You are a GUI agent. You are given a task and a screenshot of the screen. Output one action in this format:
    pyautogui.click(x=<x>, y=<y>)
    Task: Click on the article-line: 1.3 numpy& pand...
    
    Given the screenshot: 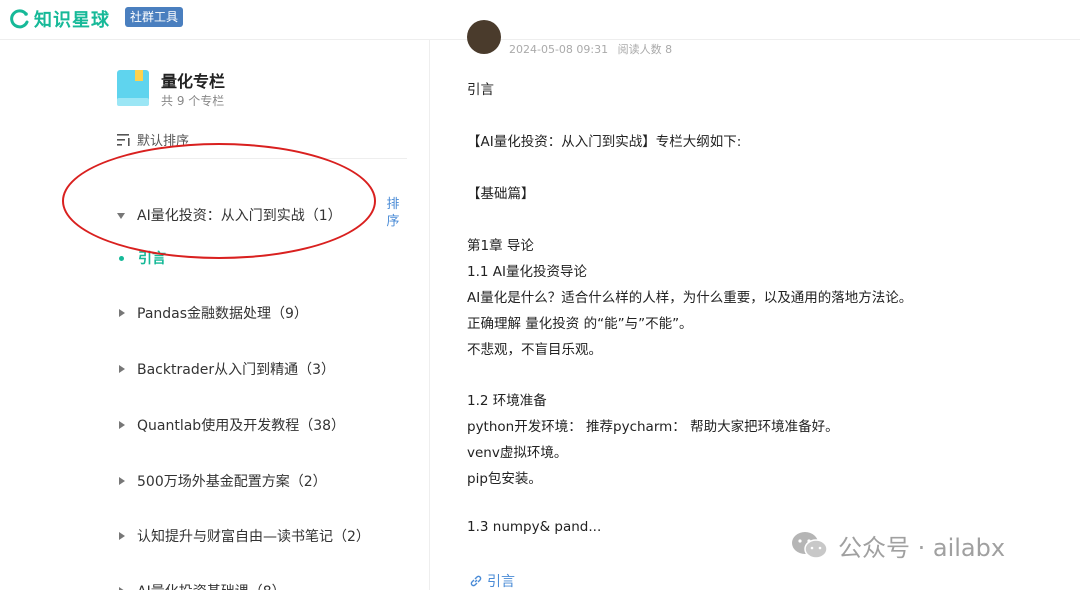 What is the action you would take?
    pyautogui.click(x=534, y=527)
    